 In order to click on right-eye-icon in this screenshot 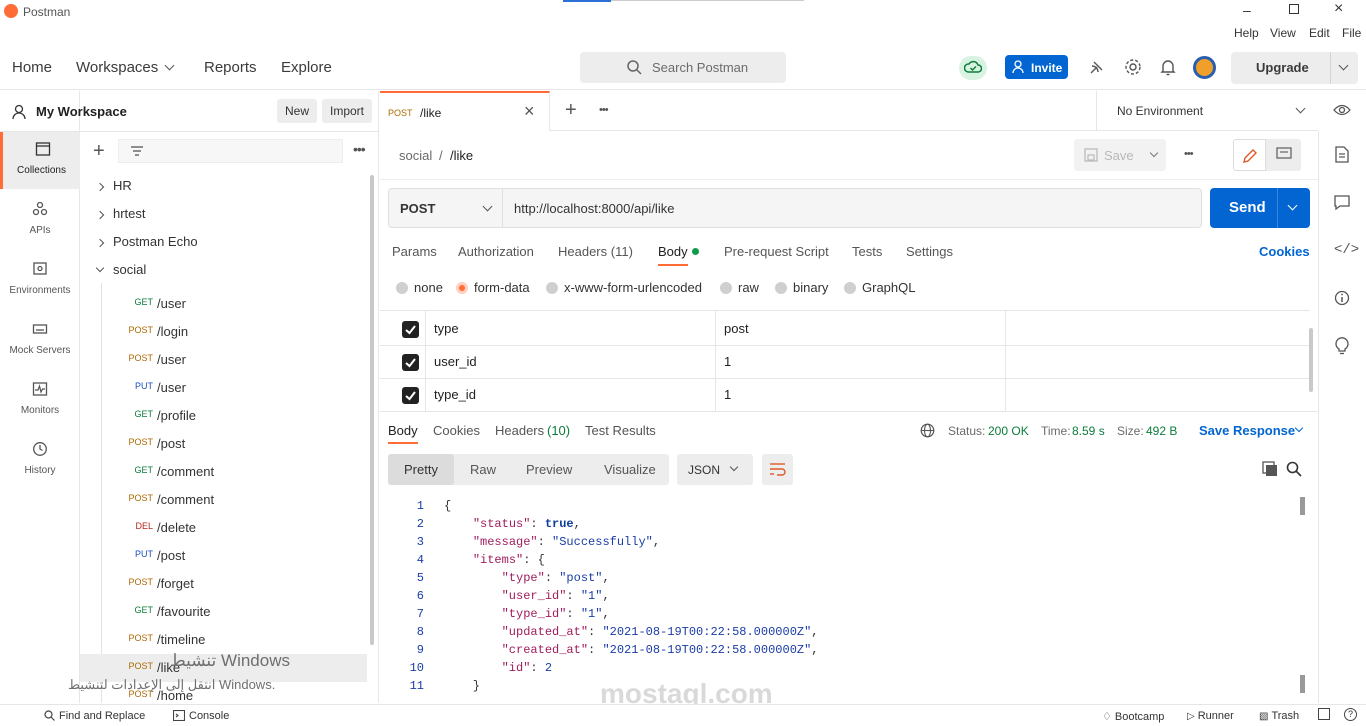, I will do `click(1342, 110)`.